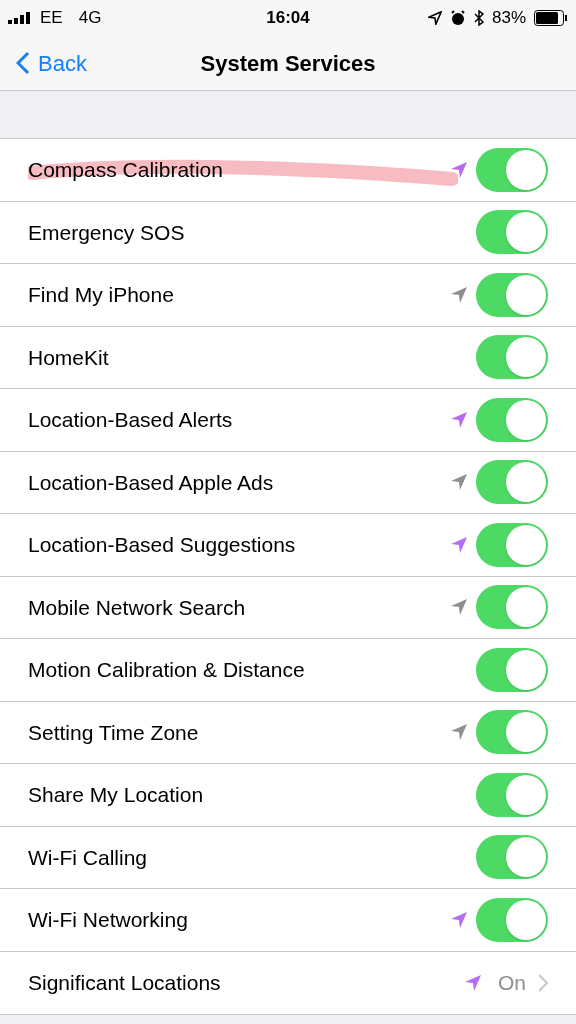  Describe the element at coordinates (288, 18) in the screenshot. I see `time-text: 16:04` at that location.